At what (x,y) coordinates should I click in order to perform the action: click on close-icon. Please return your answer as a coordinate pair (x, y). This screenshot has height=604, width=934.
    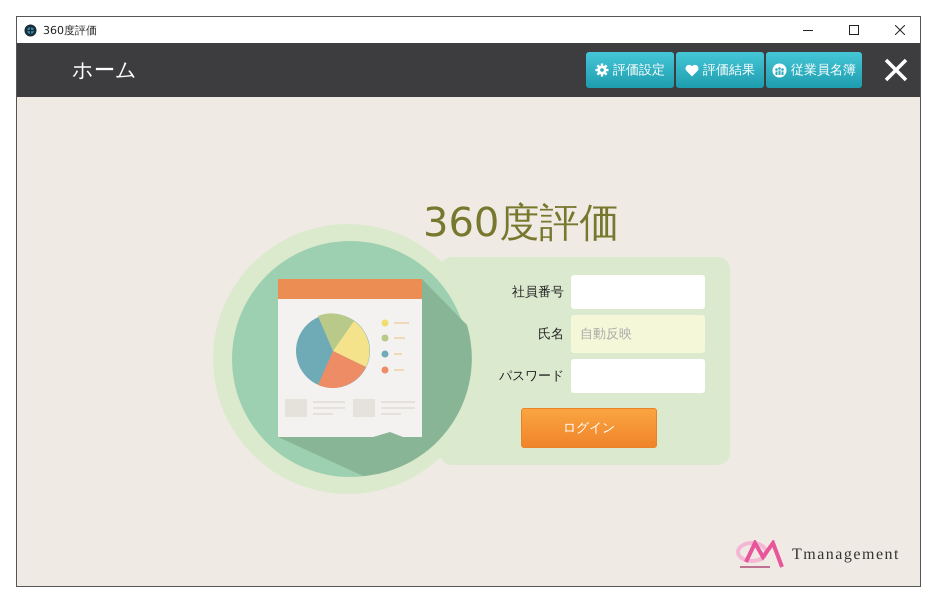
    Looking at the image, I should click on (900, 30).